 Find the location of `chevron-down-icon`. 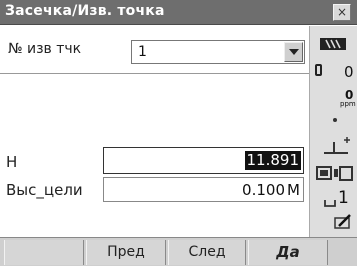

chevron-down-icon is located at coordinates (294, 52).